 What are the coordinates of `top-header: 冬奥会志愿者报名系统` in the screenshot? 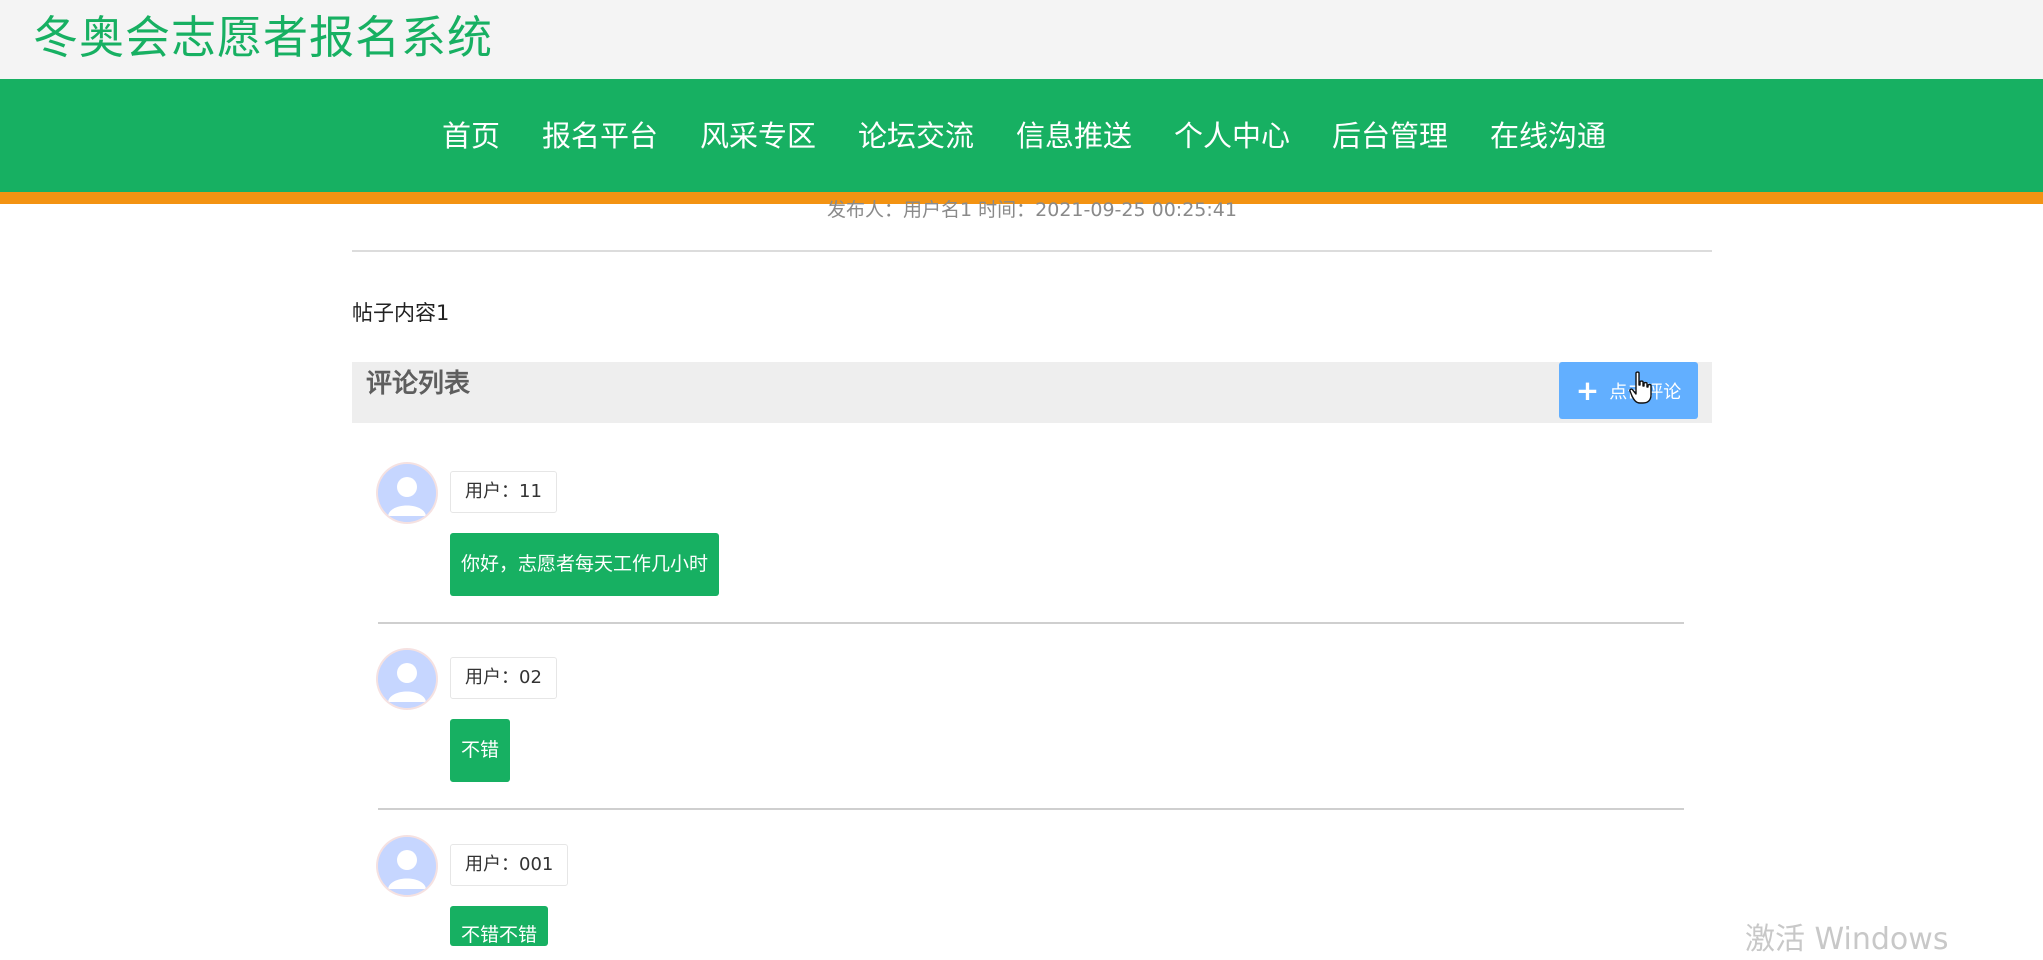 It's located at (1021, 39).